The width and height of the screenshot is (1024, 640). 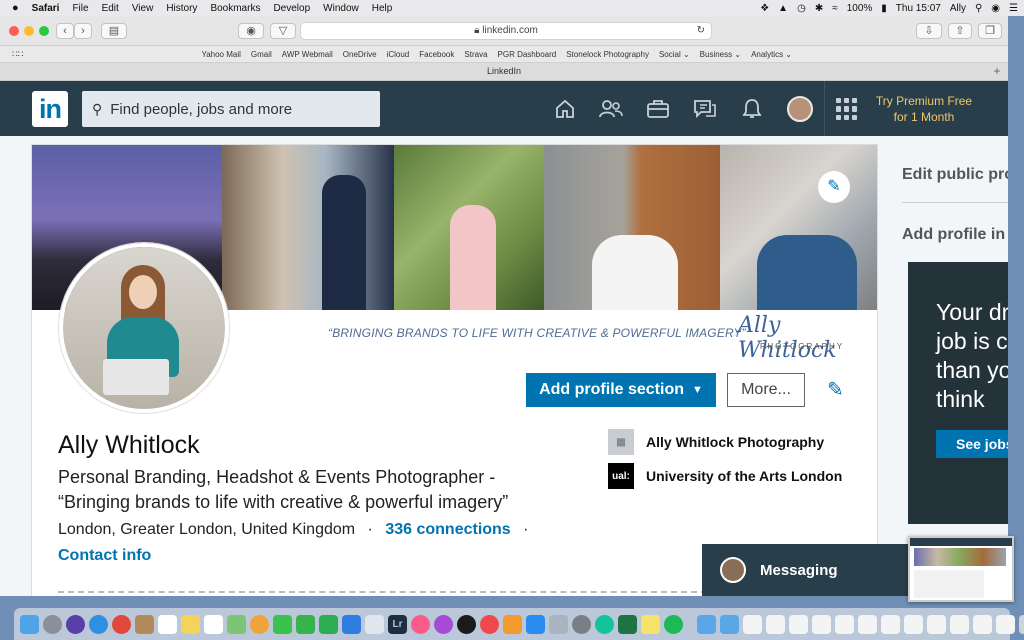 What do you see at coordinates (351, 624) in the screenshot?
I see `keynote-icon` at bounding box center [351, 624].